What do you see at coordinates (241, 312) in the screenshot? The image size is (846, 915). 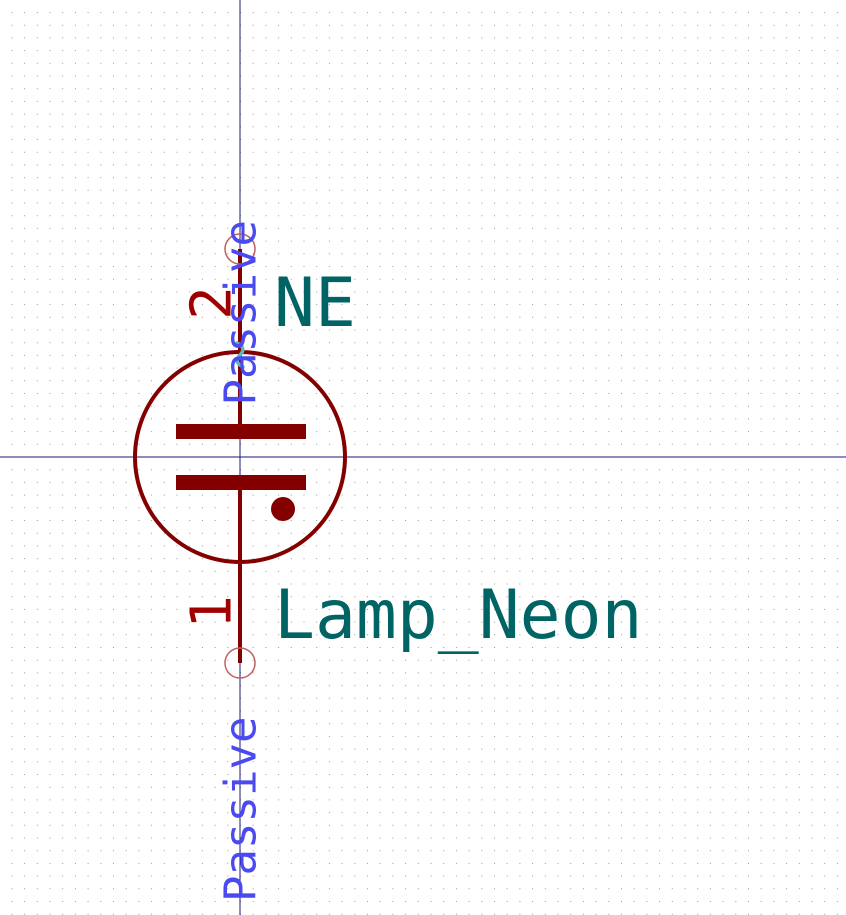 I see `pin-2-type-label: Passive` at bounding box center [241, 312].